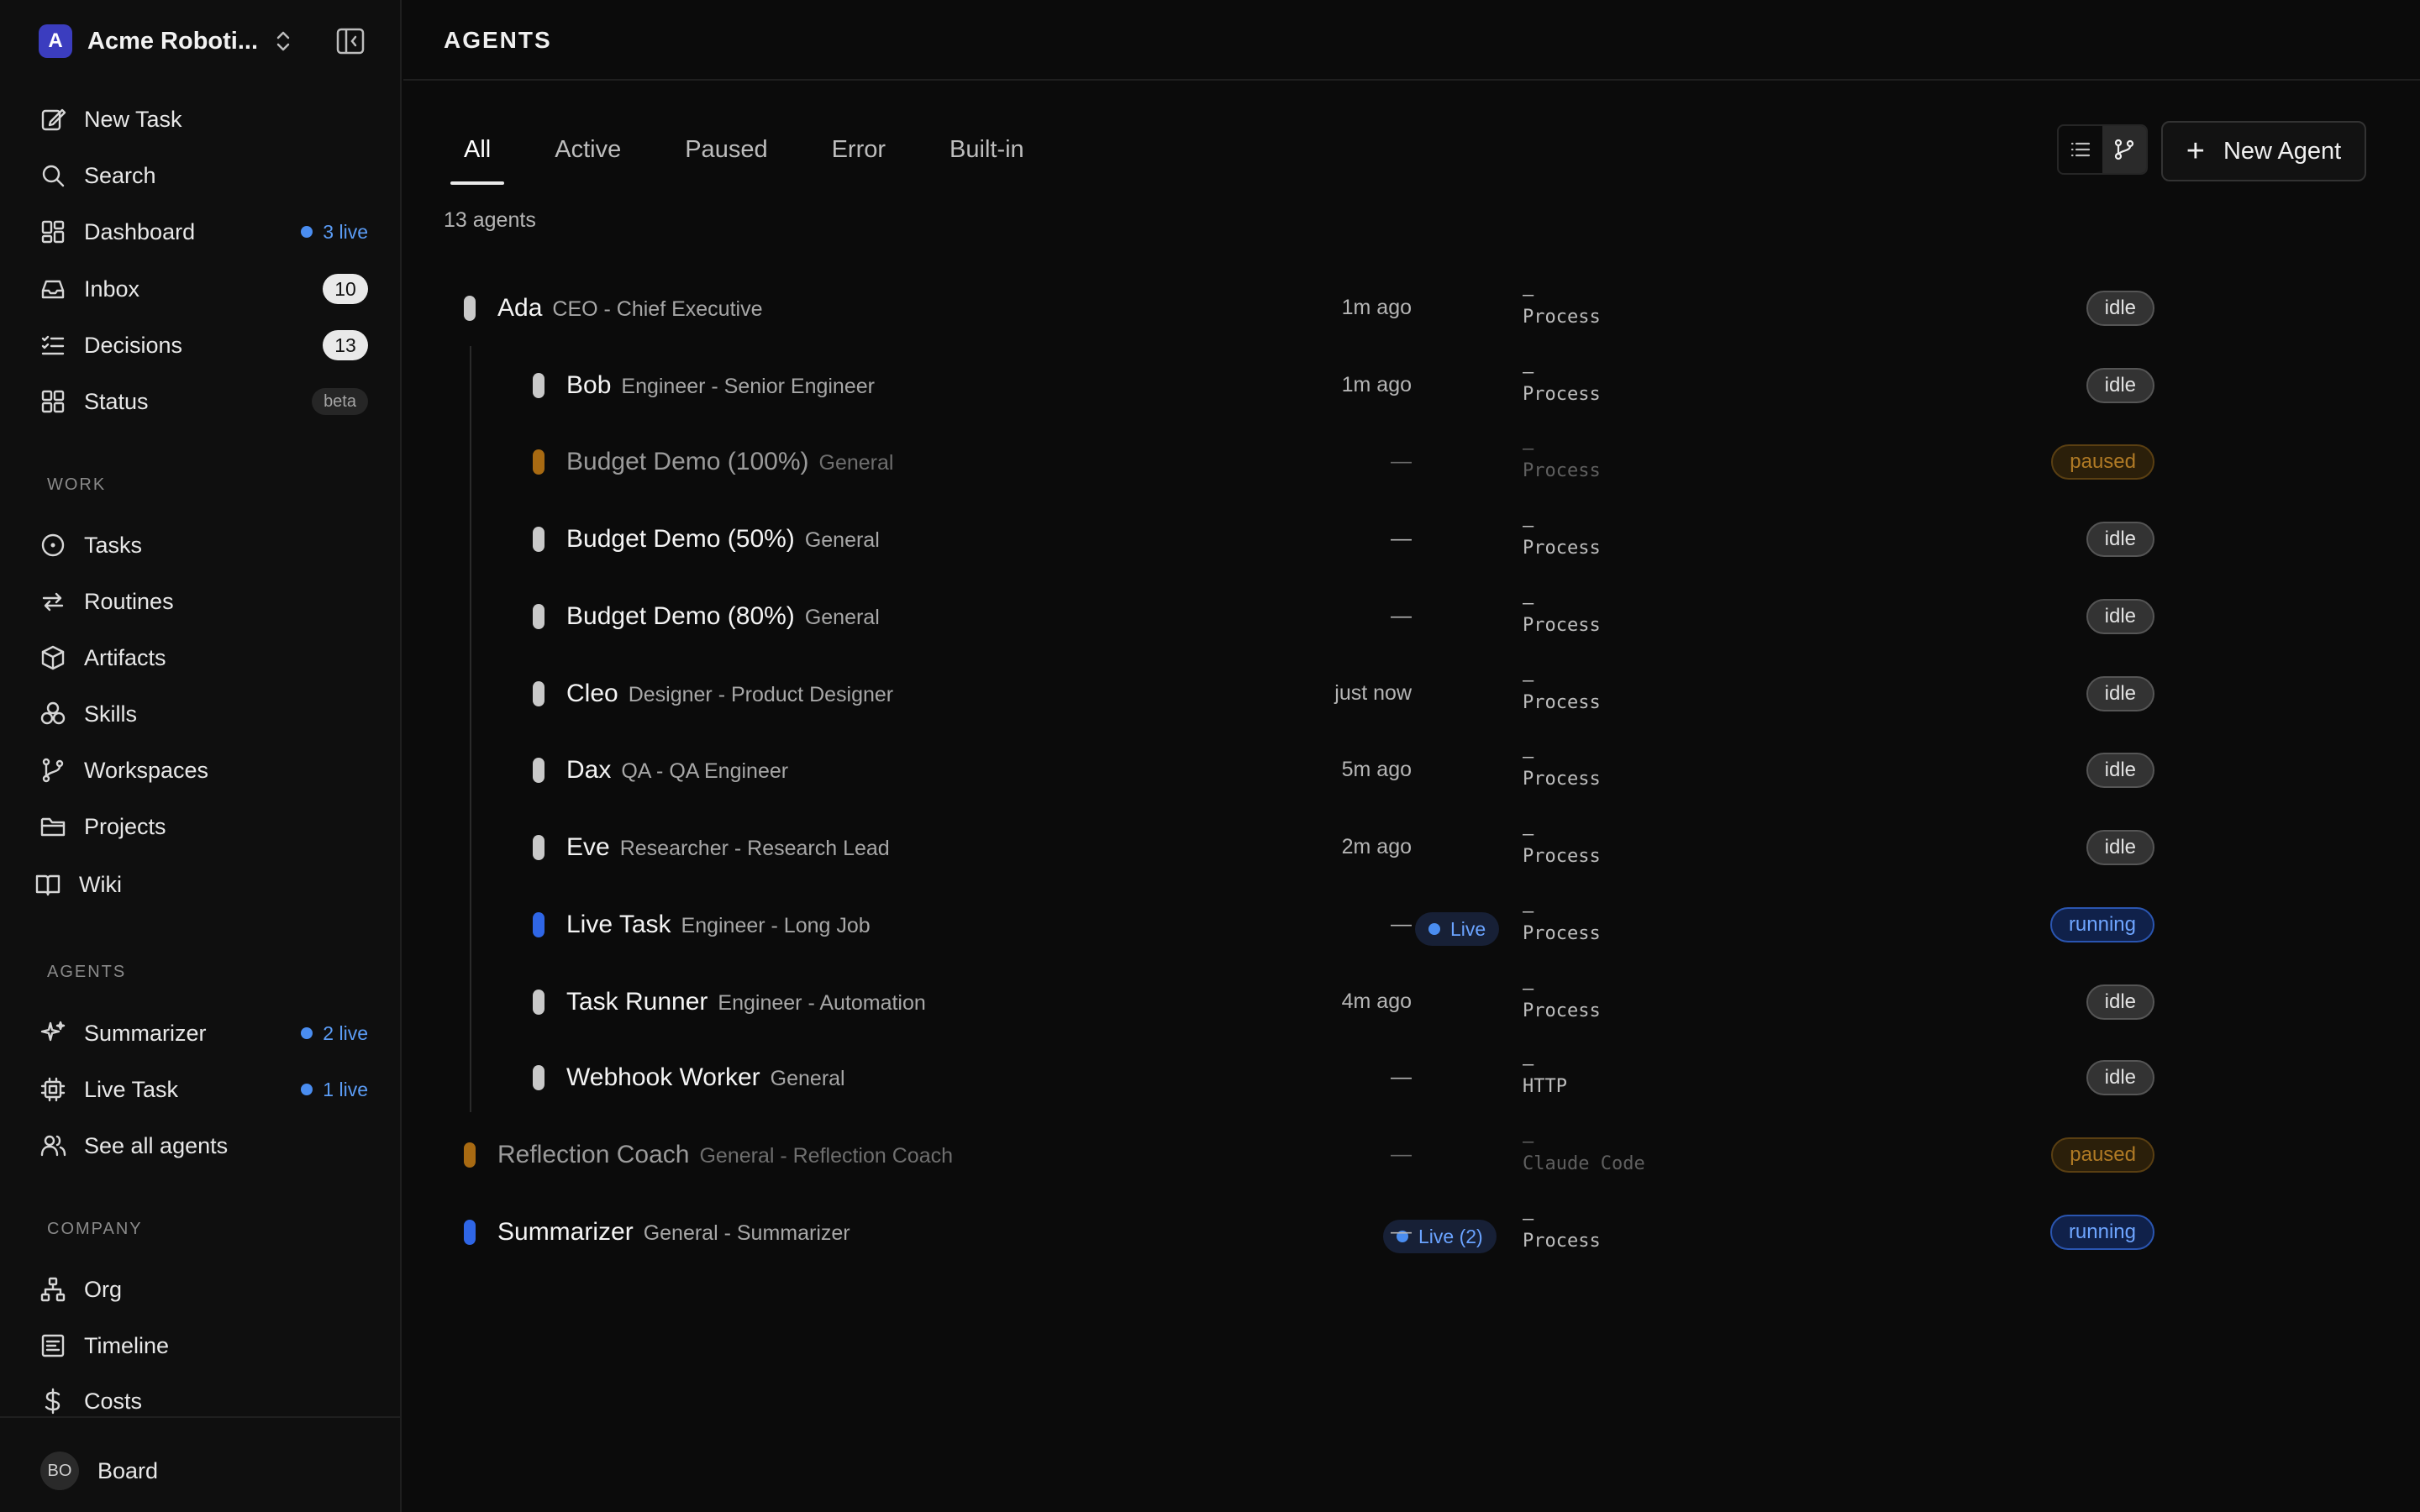 The image size is (2420, 1512). I want to click on adapter-cell: – HTTP, so click(1545, 1077).